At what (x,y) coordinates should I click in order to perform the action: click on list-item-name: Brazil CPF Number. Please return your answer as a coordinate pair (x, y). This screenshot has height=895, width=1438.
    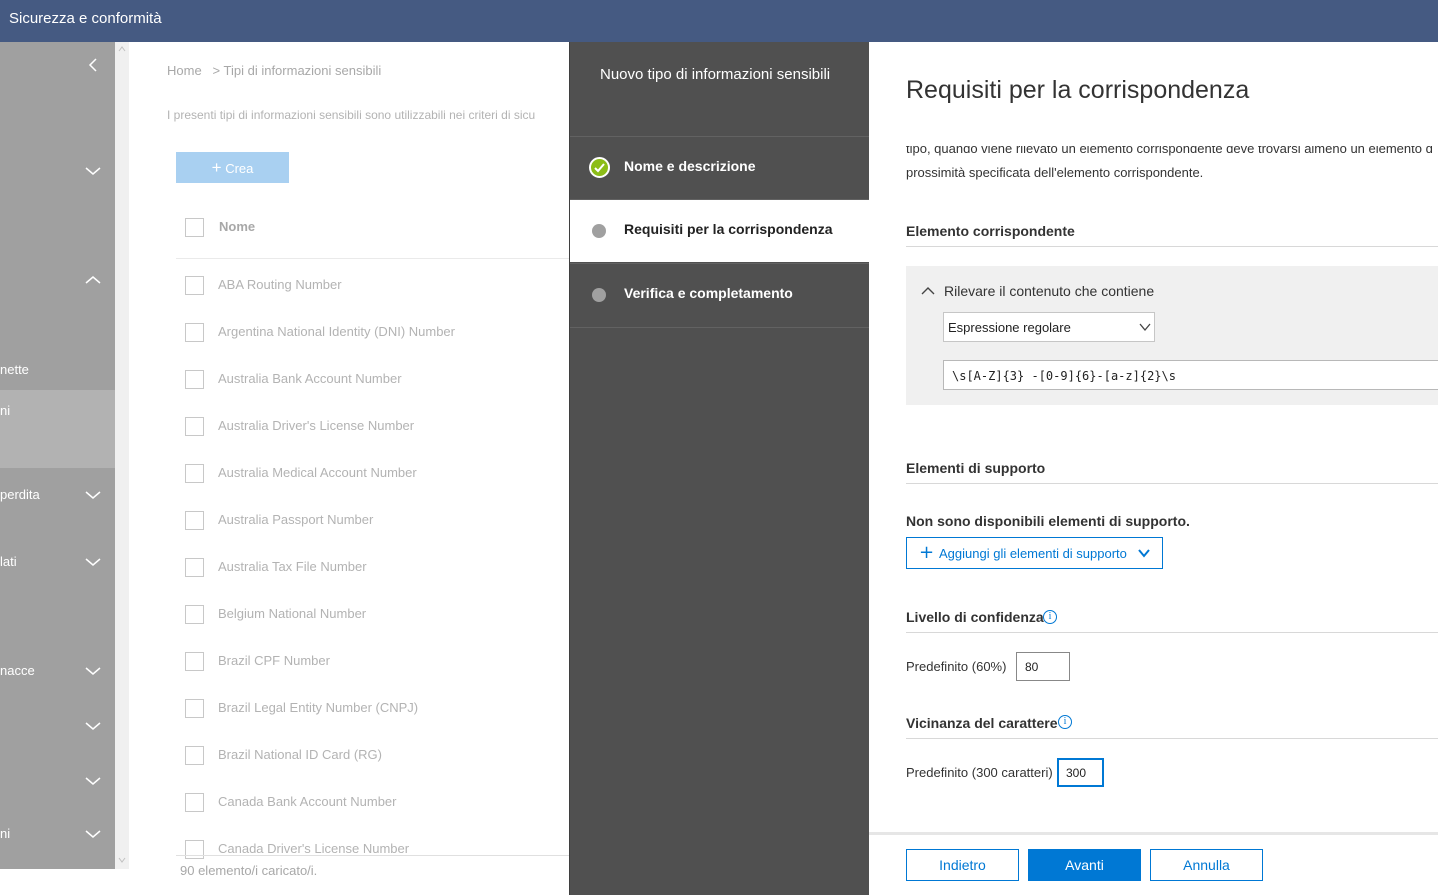
    Looking at the image, I should click on (274, 660).